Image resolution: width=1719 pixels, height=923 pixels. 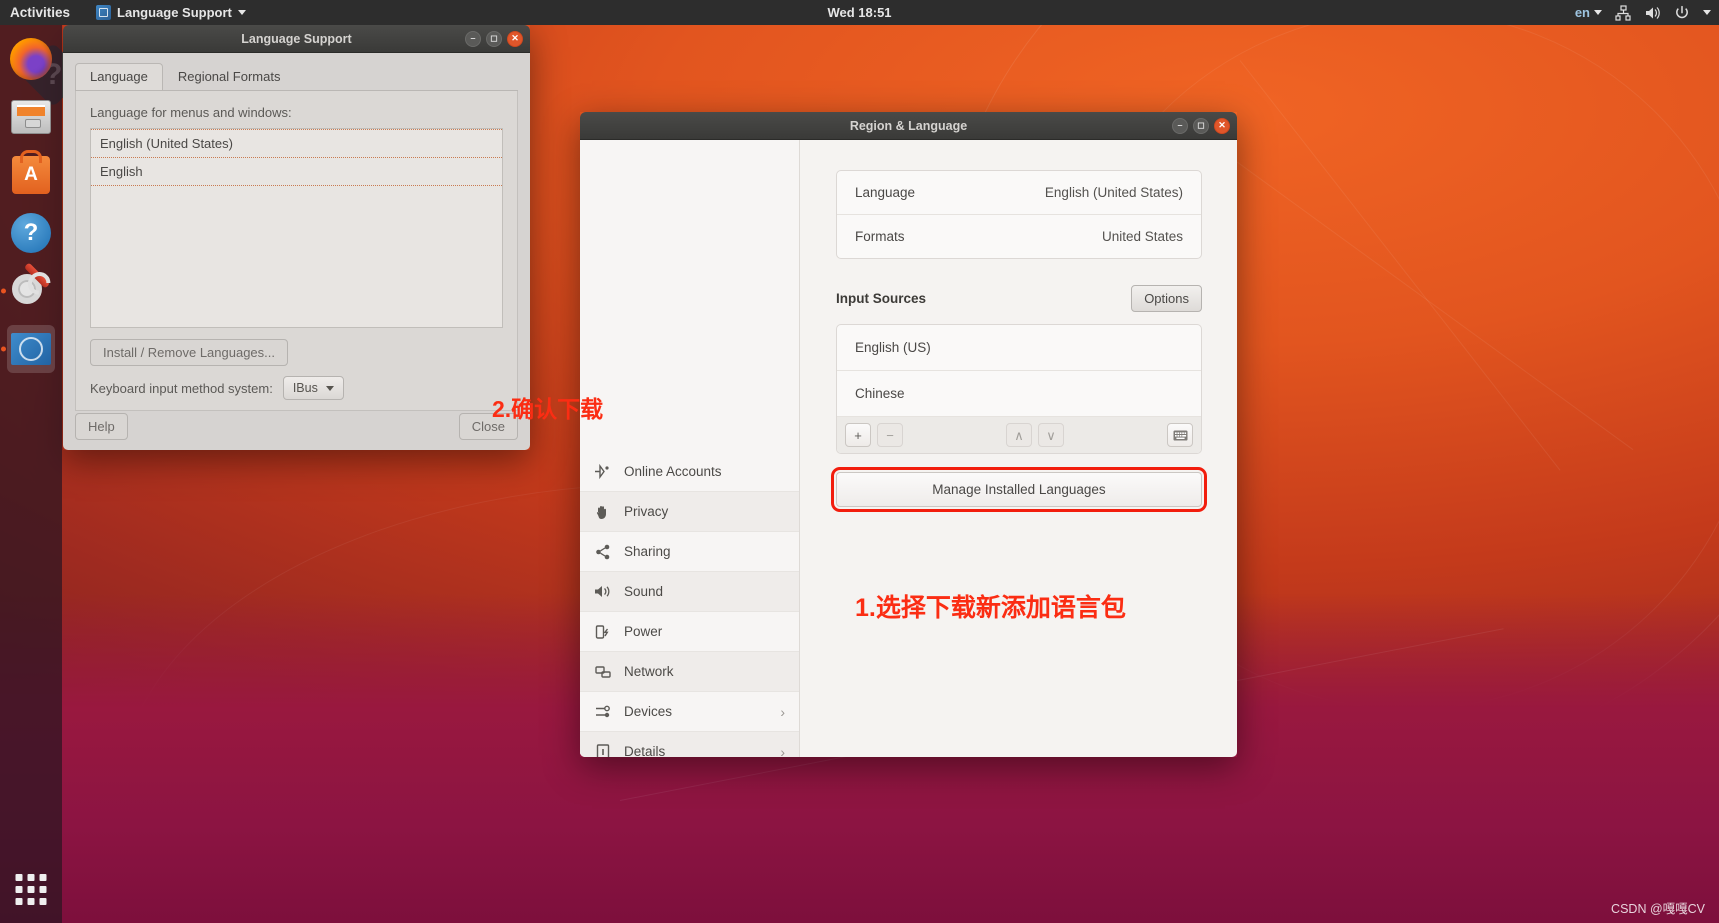 What do you see at coordinates (296, 143) in the screenshot?
I see `language-list-item: English (United States)` at bounding box center [296, 143].